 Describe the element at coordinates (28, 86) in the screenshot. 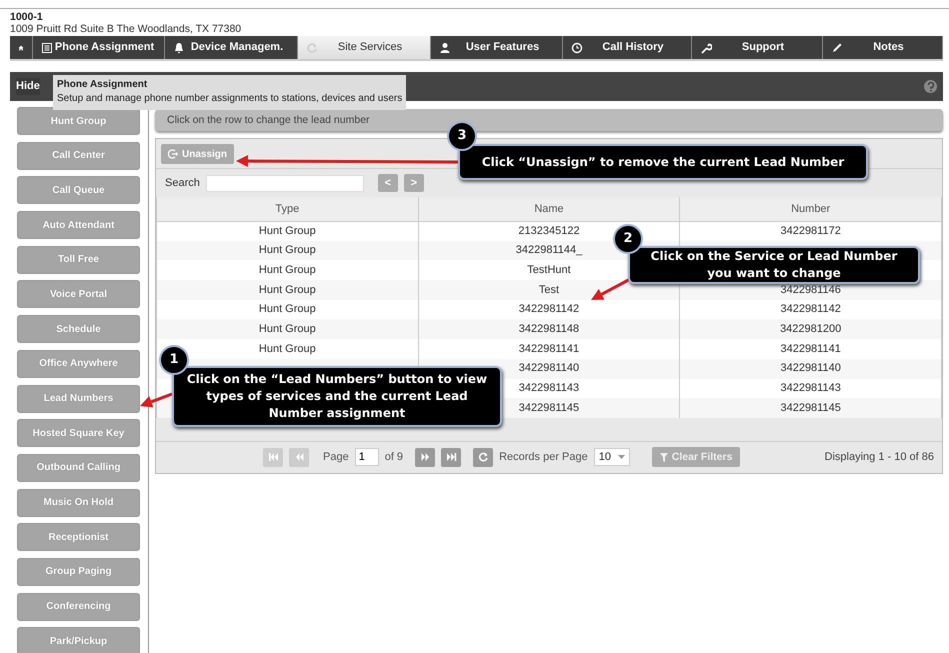

I see `hide-button: Hide` at that location.